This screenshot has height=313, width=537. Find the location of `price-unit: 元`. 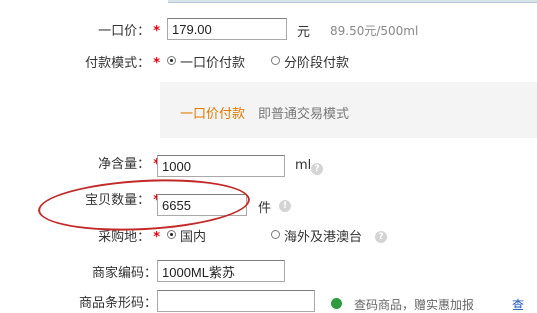

price-unit: 元 is located at coordinates (304, 32).